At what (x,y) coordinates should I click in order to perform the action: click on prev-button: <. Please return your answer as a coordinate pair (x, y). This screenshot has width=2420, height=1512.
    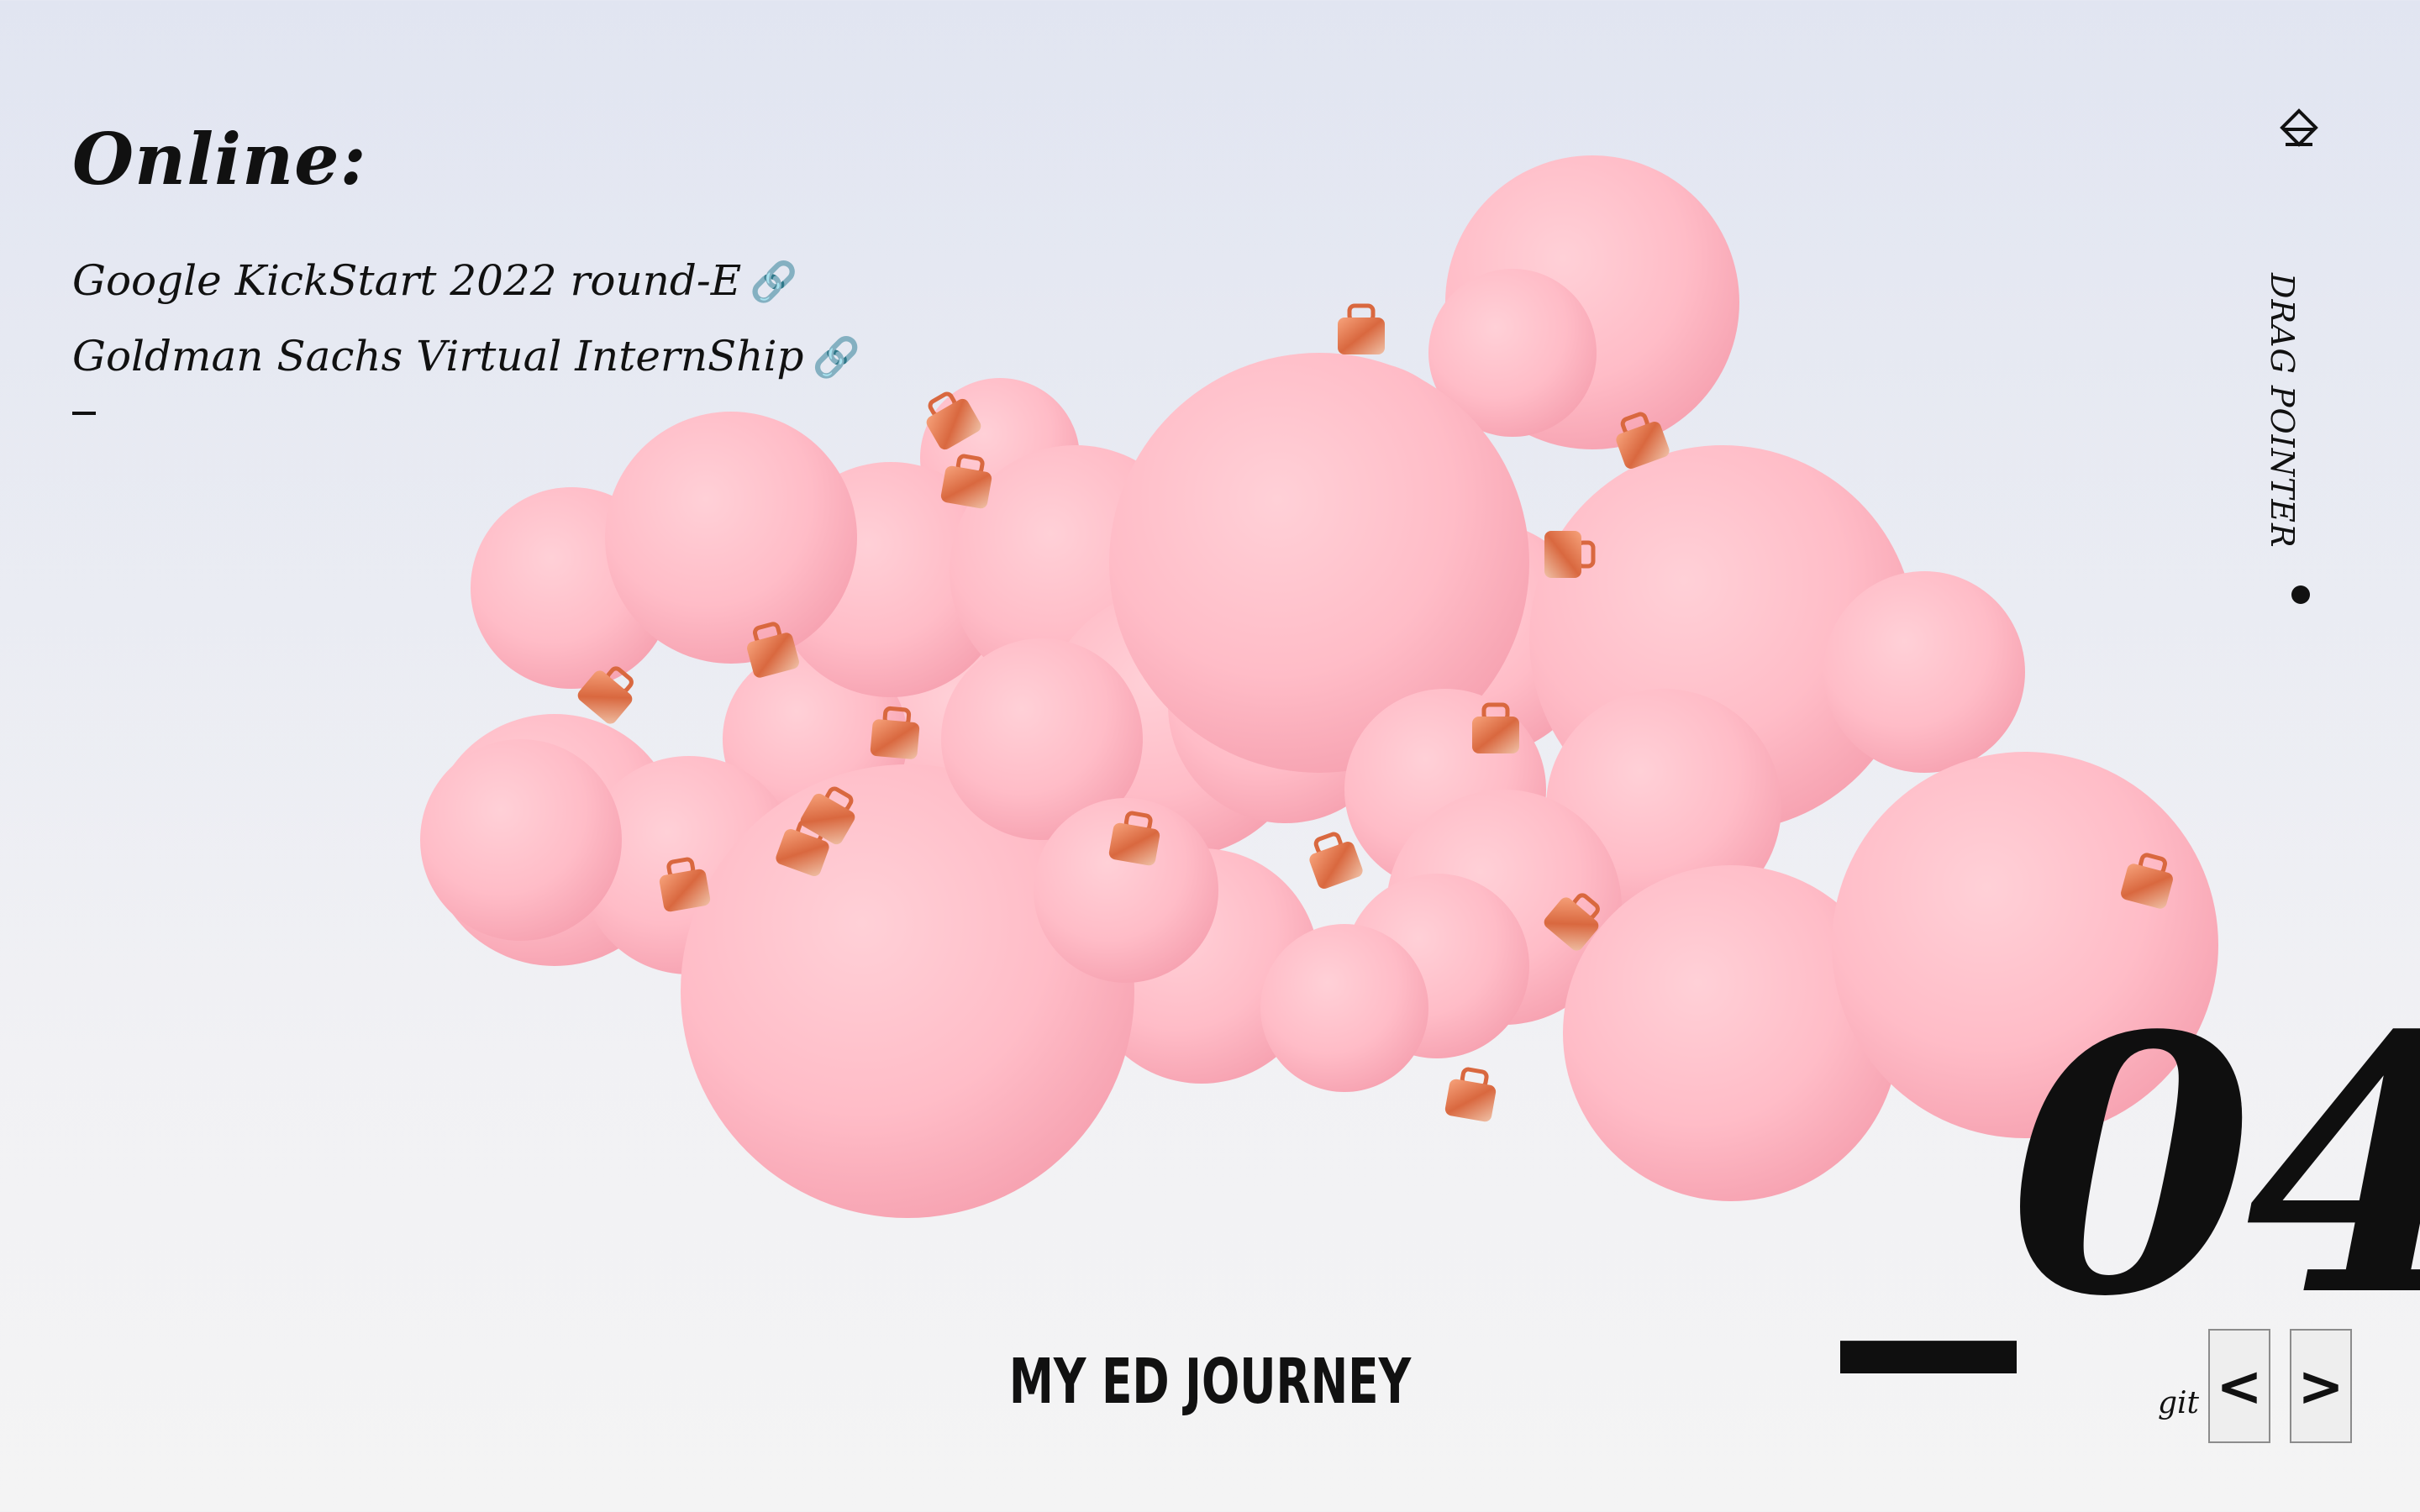
    Looking at the image, I should click on (2239, 1386).